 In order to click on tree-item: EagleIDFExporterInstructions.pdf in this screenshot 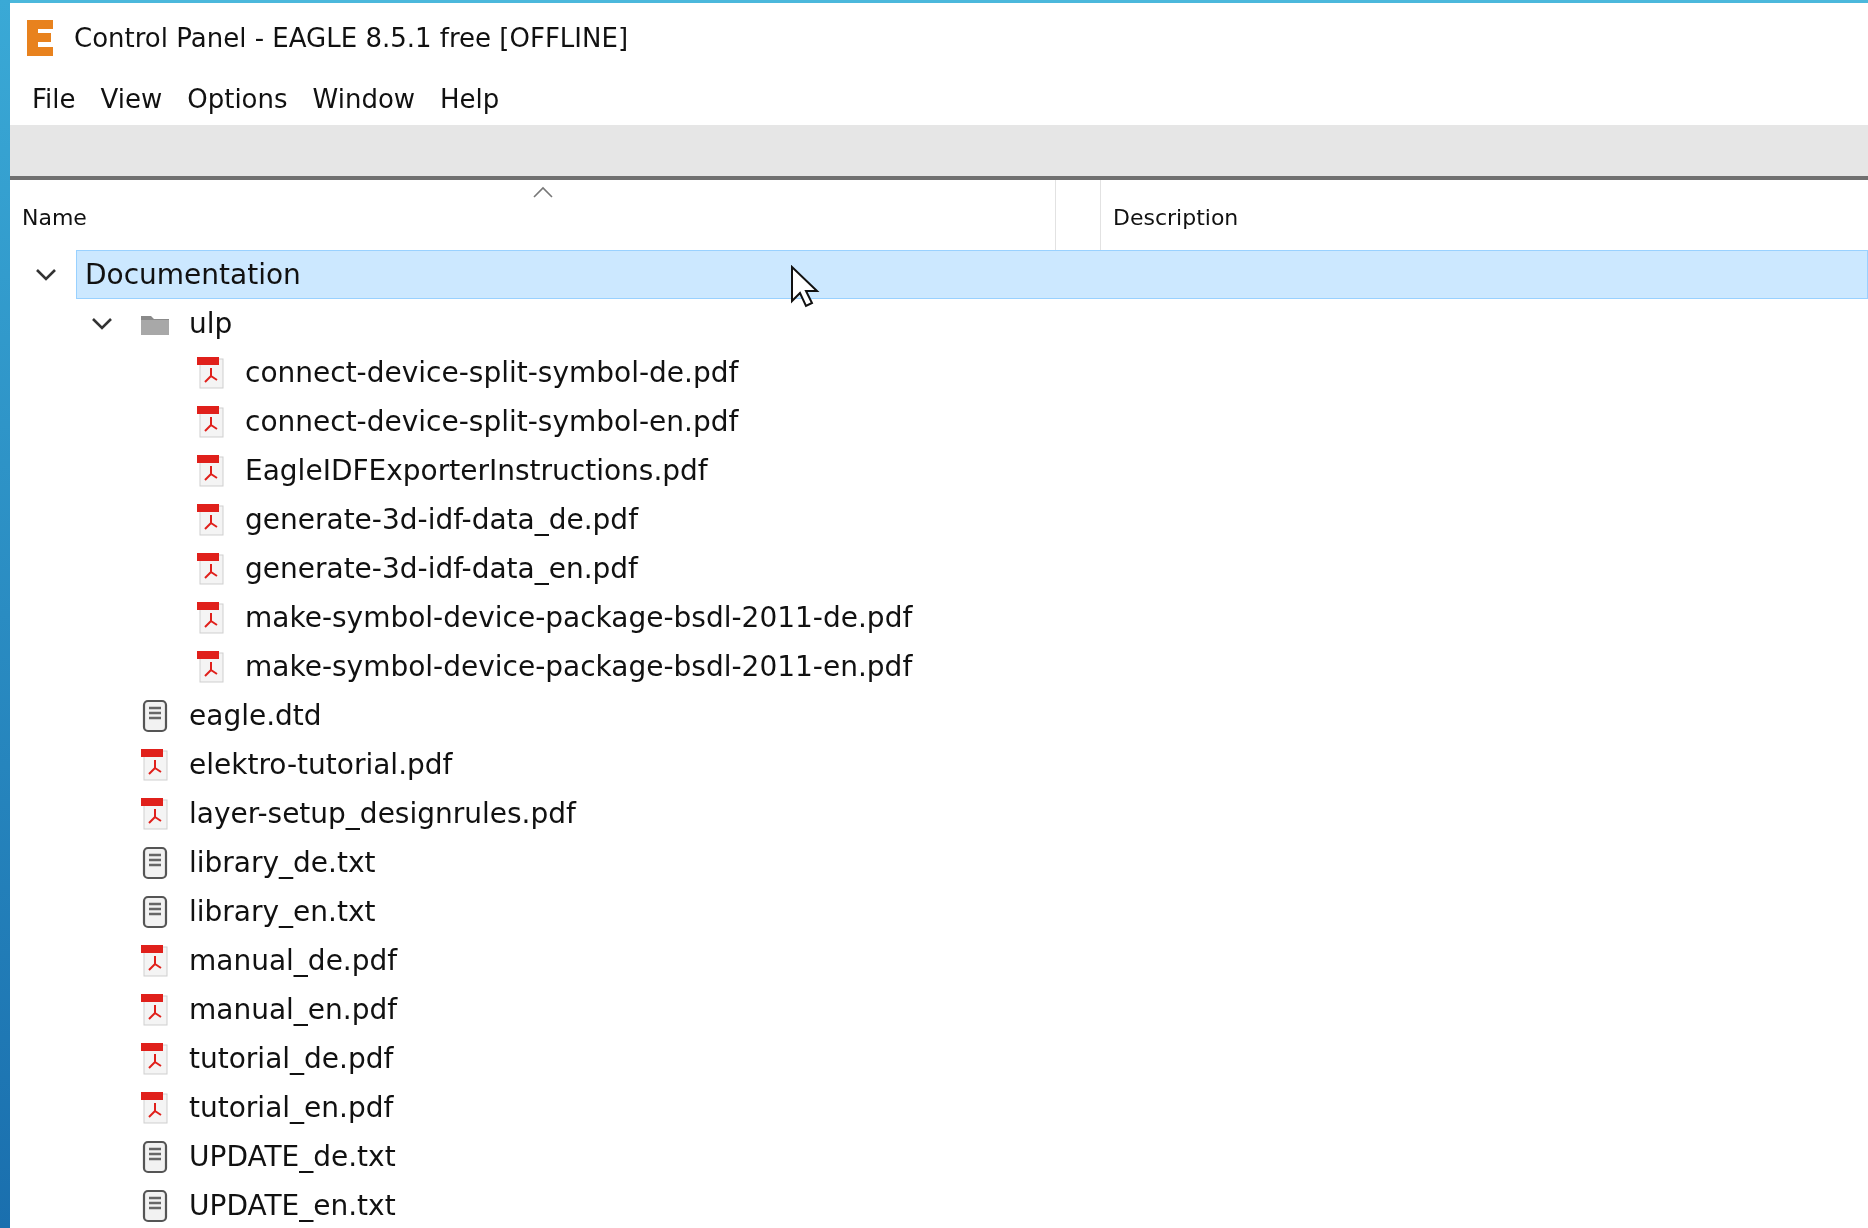, I will do `click(1052, 470)`.